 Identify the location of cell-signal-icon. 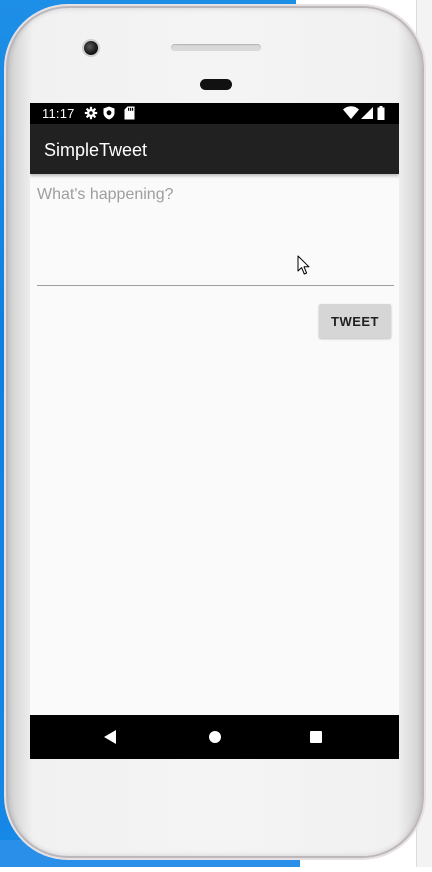
(367, 113).